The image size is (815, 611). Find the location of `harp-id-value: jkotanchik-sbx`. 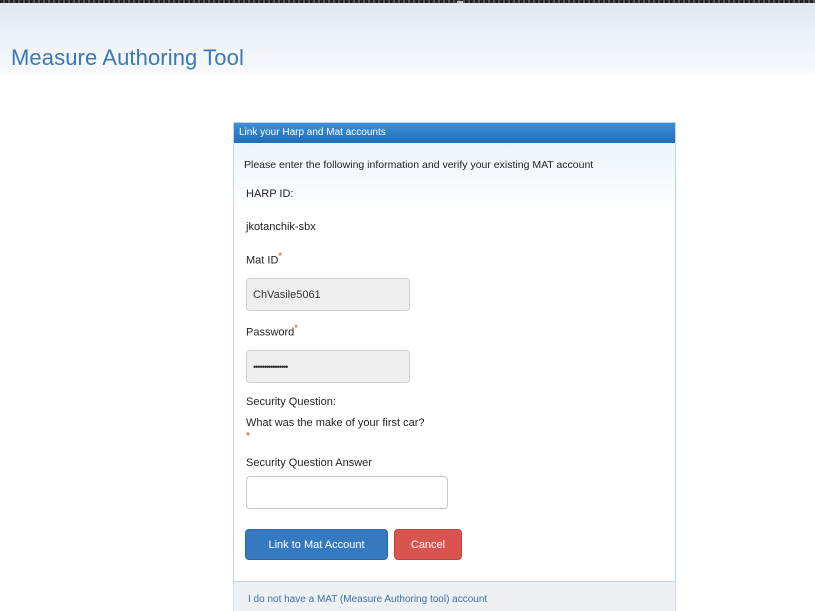

harp-id-value: jkotanchik-sbx is located at coordinates (281, 227).